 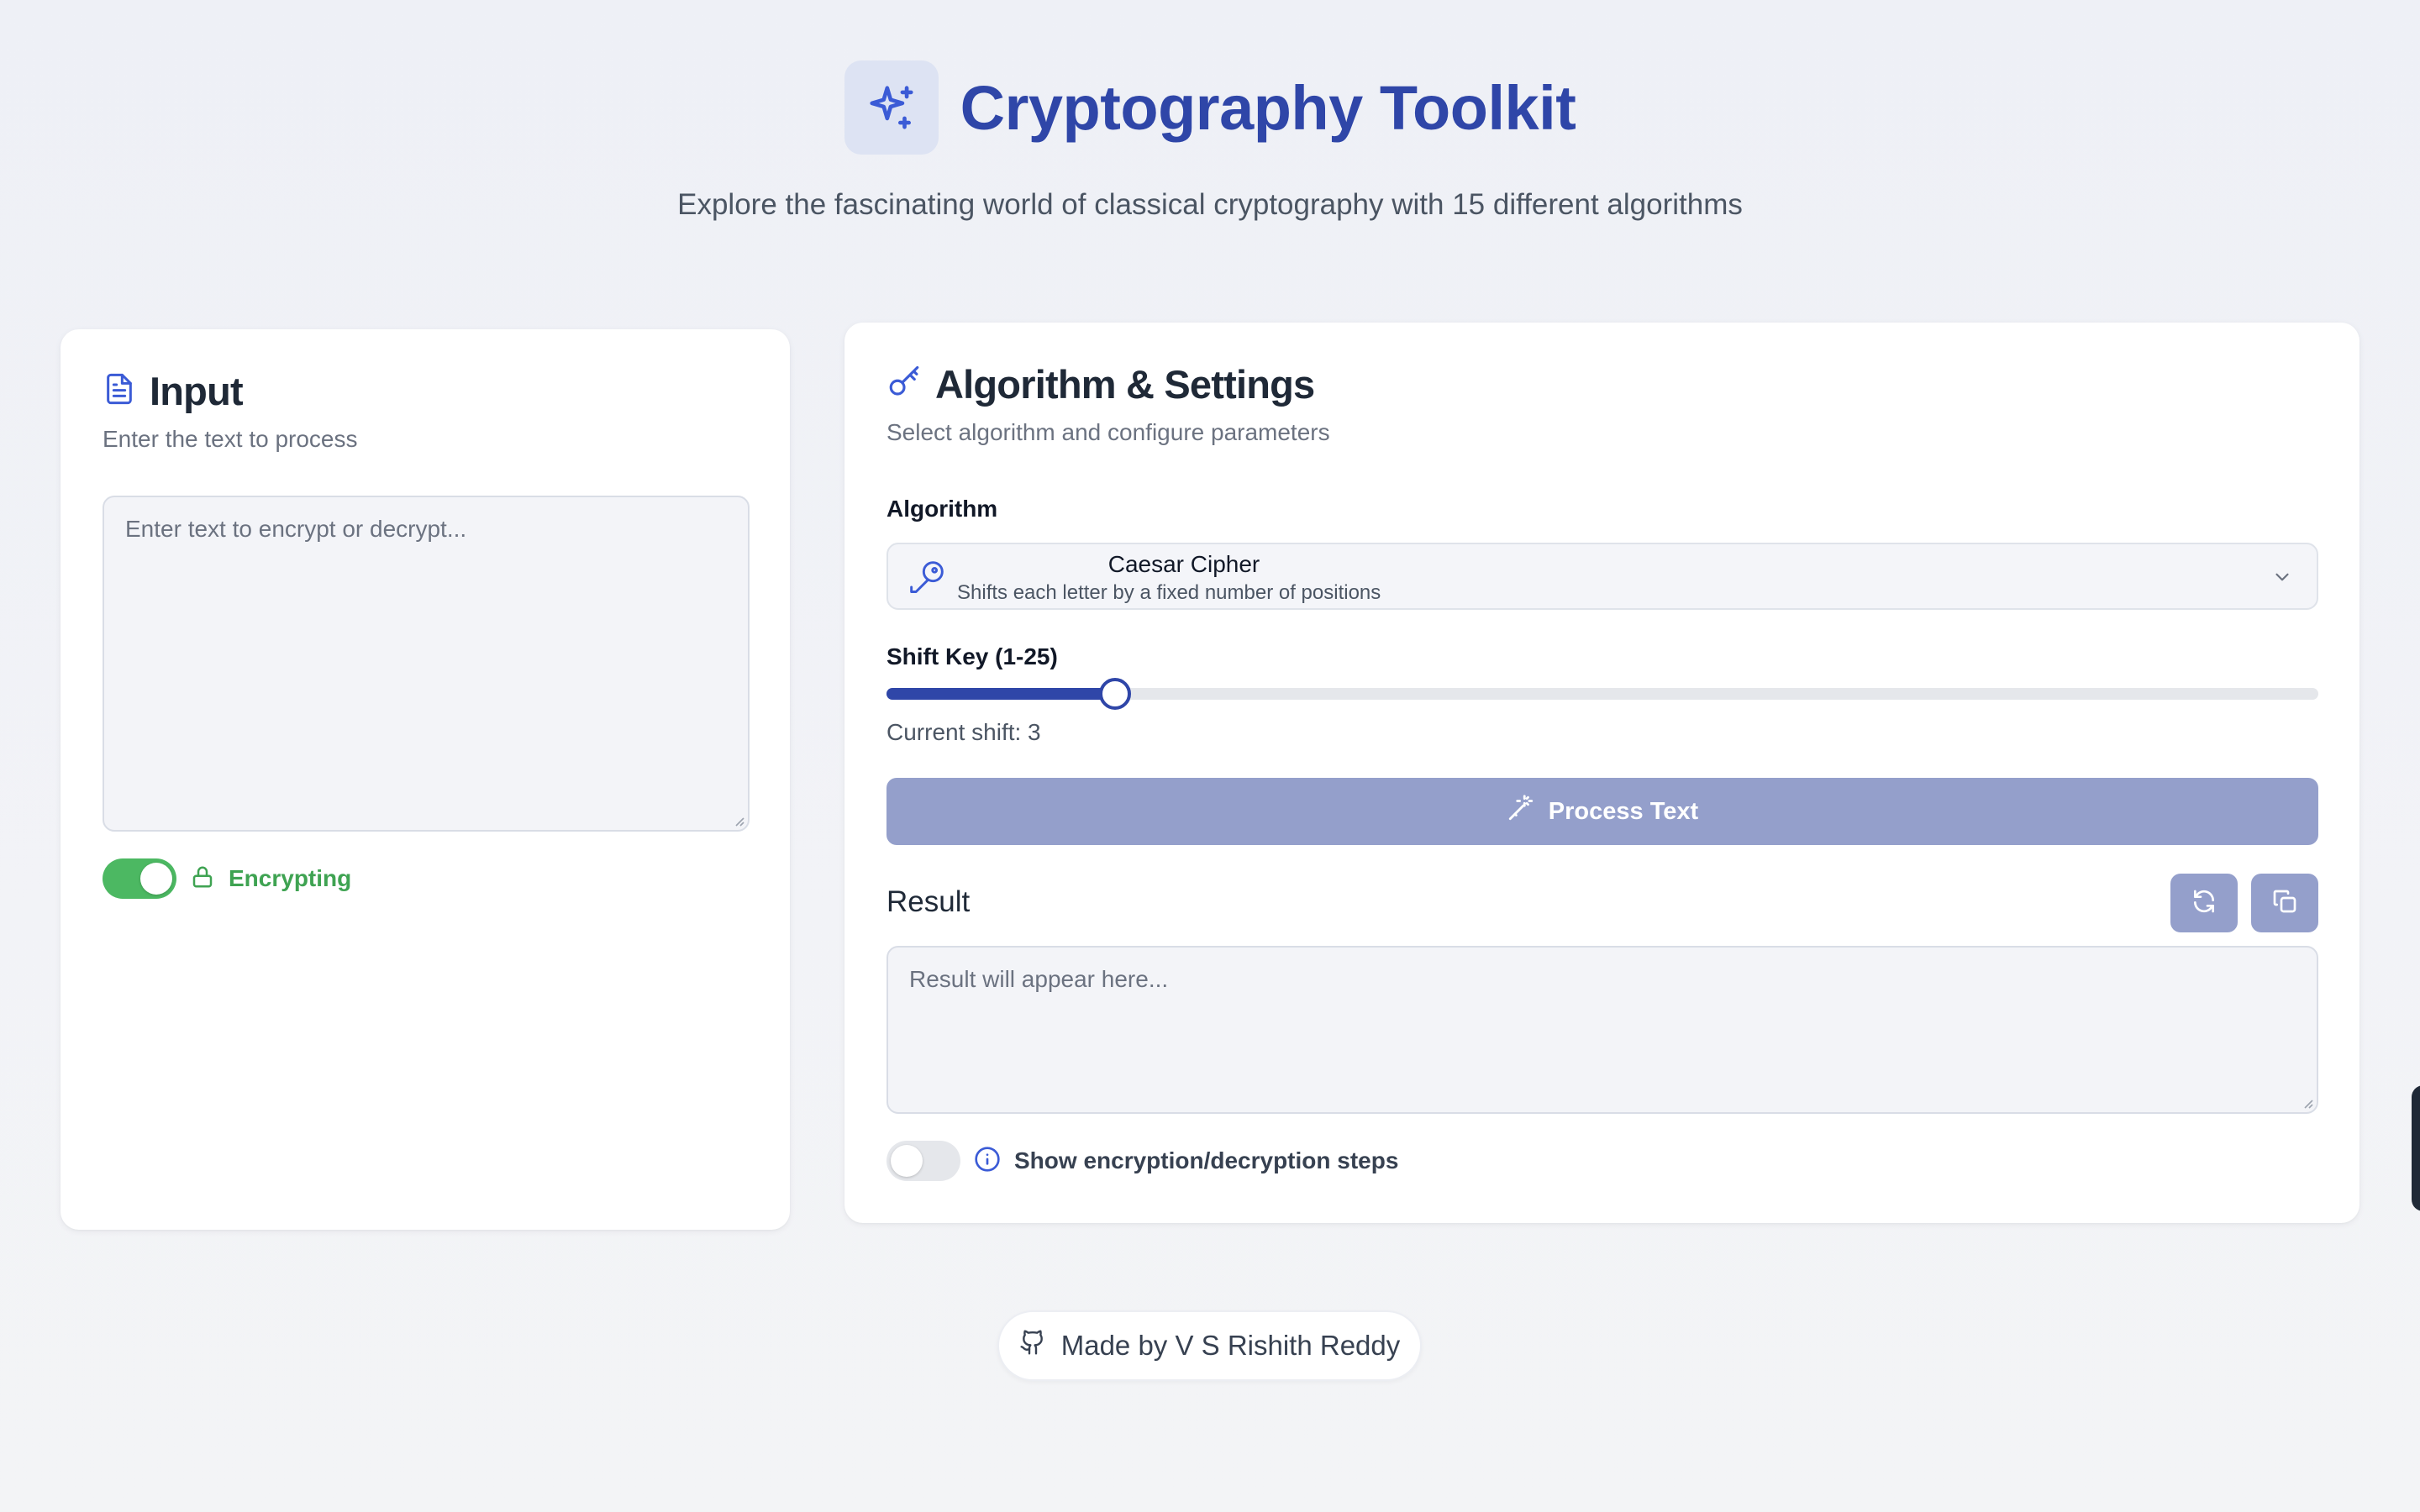 I want to click on chevron-down-icon, so click(x=2282, y=579).